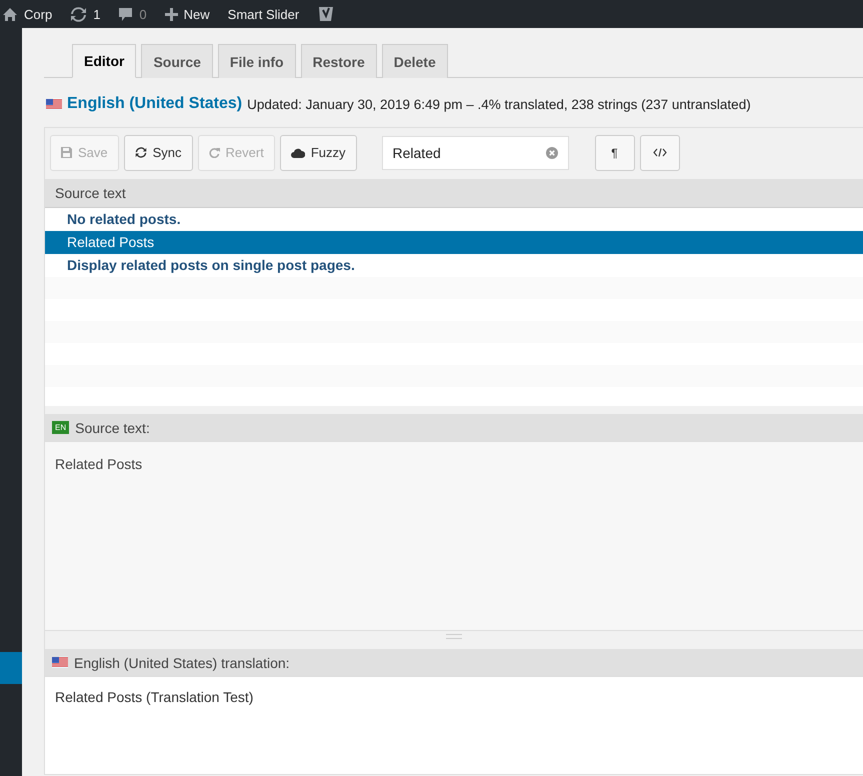 This screenshot has width=863, height=776. What do you see at coordinates (454, 219) in the screenshot?
I see `string-row: No related posts.` at bounding box center [454, 219].